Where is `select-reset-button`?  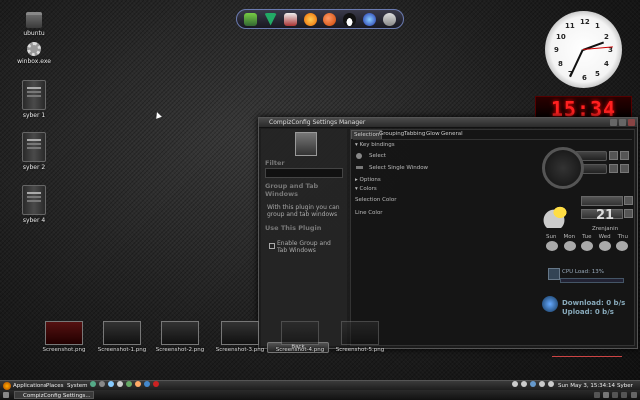 select-reset-button is located at coordinates (624, 155).